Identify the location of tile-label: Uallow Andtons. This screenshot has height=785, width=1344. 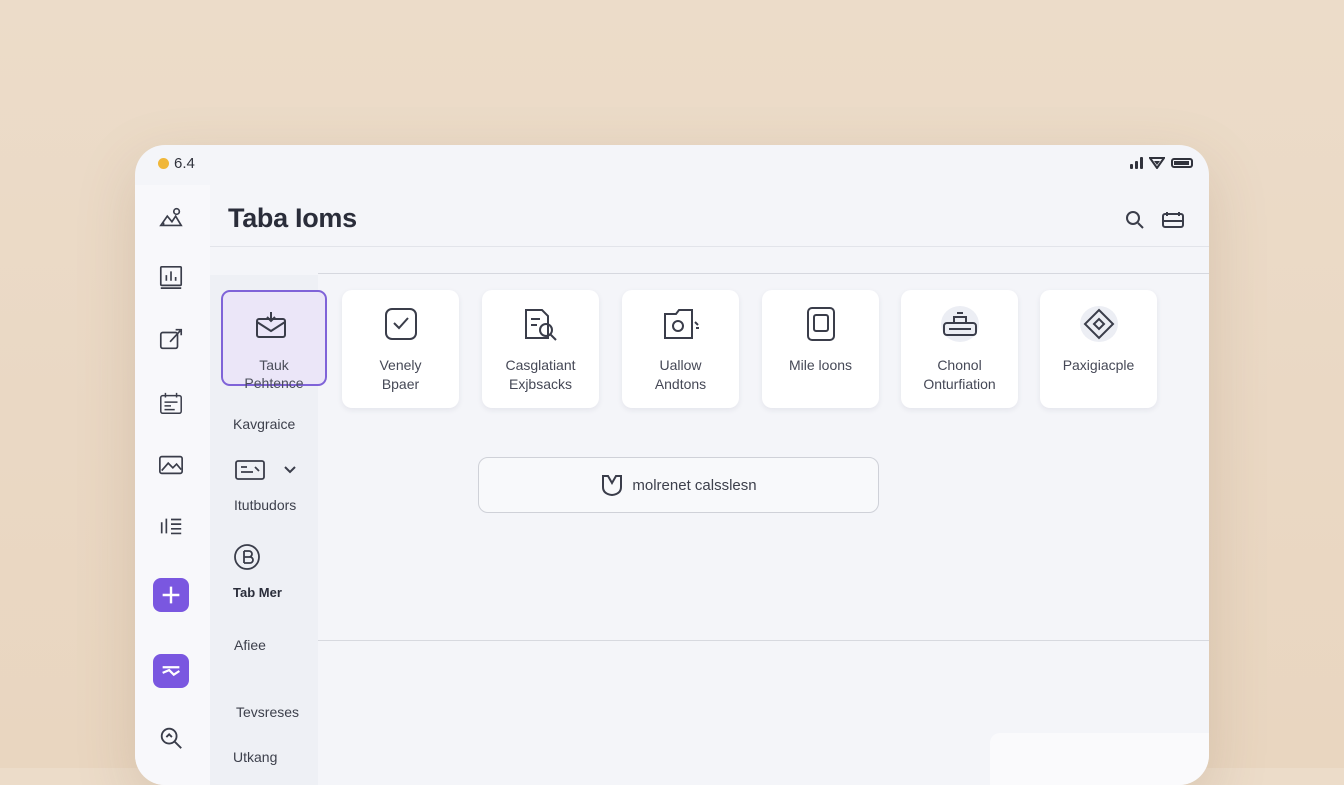
(680, 375).